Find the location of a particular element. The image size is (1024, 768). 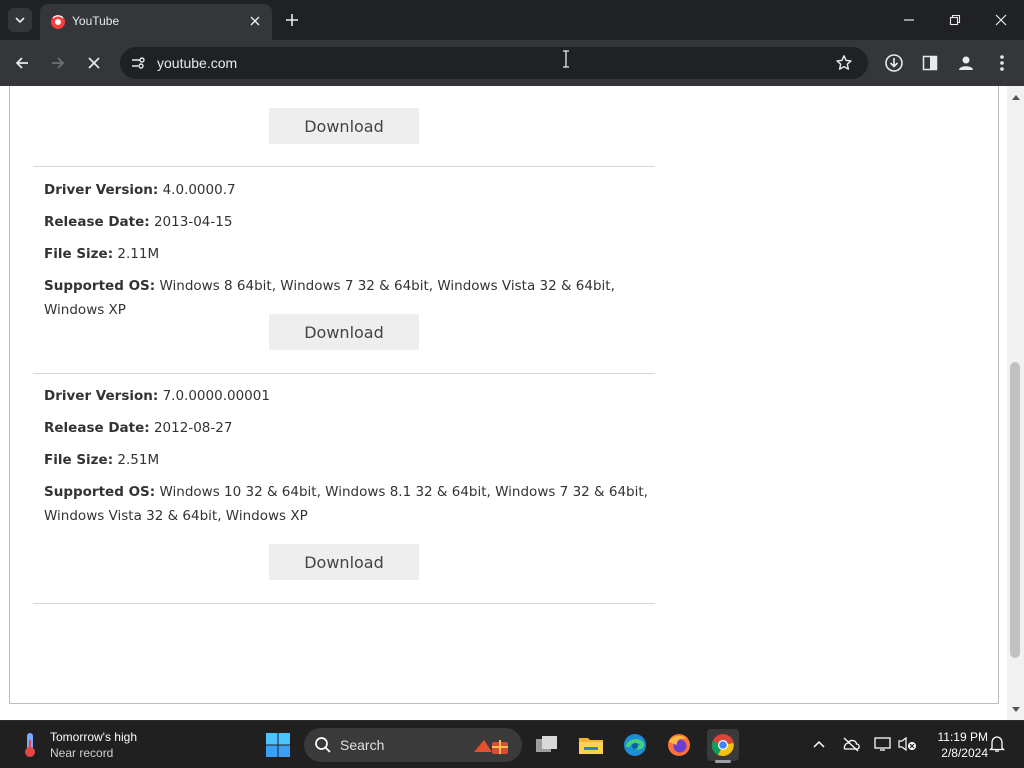

downloads-button is located at coordinates (894, 63).